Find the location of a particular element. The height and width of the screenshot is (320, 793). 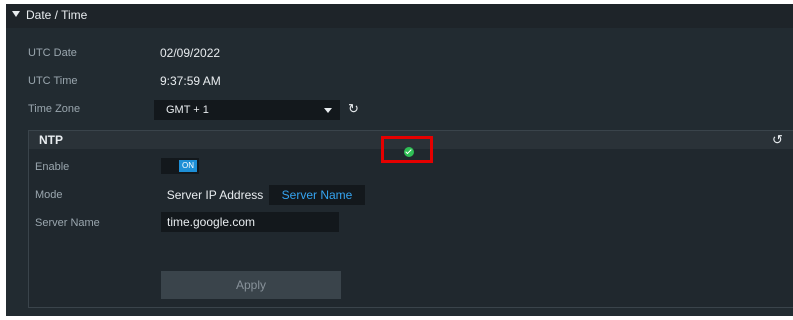

utc-date-value: 02/09/2022 is located at coordinates (190, 53).